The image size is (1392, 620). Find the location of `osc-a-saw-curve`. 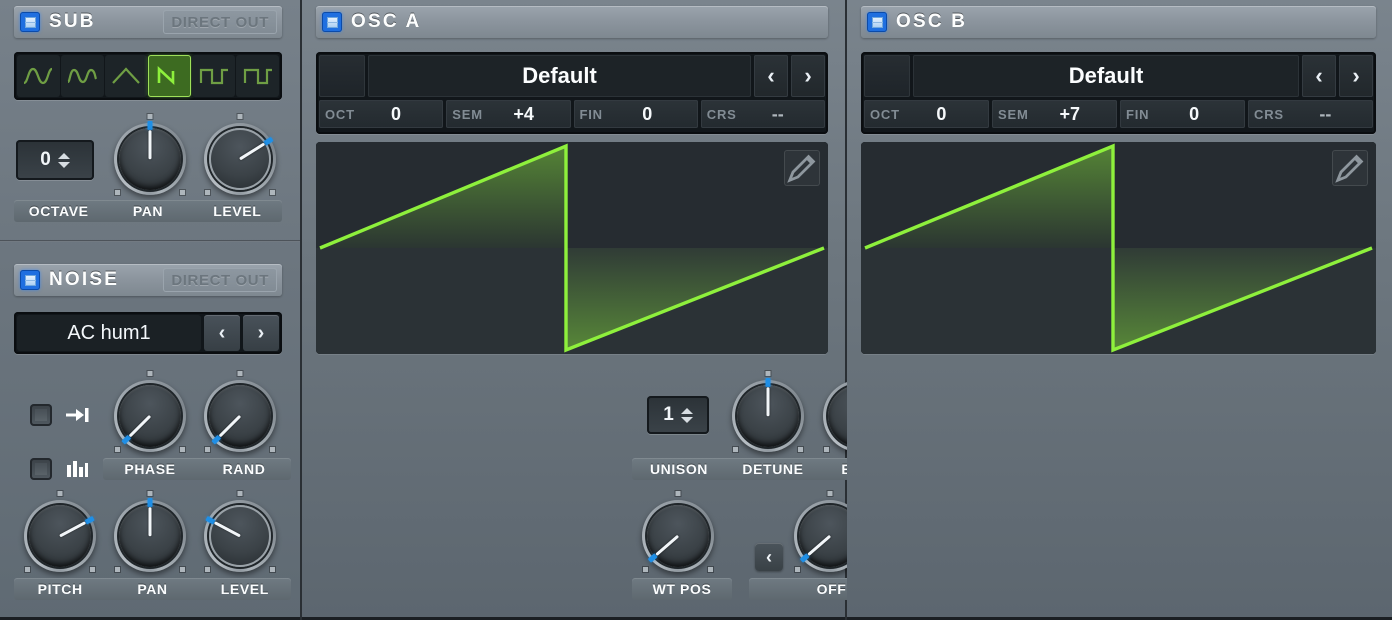

osc-a-saw-curve is located at coordinates (572, 248).